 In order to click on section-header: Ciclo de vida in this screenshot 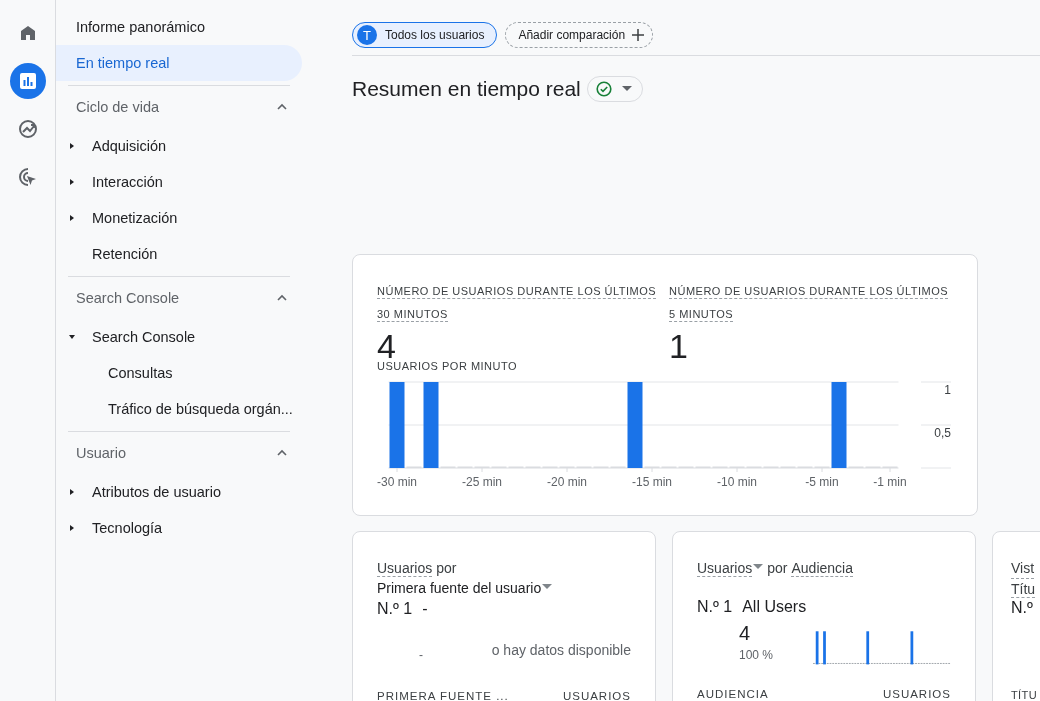, I will do `click(117, 107)`.